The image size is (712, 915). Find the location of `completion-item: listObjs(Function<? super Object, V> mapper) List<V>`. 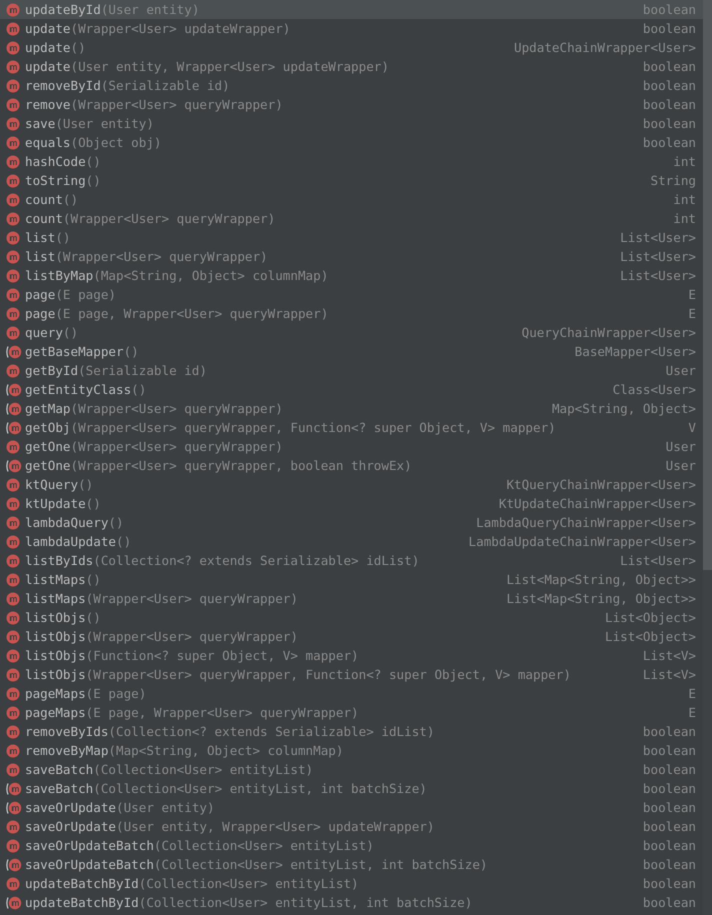

completion-item: listObjs(Function<? super Object, V> mapper) List<V> is located at coordinates (351, 655).